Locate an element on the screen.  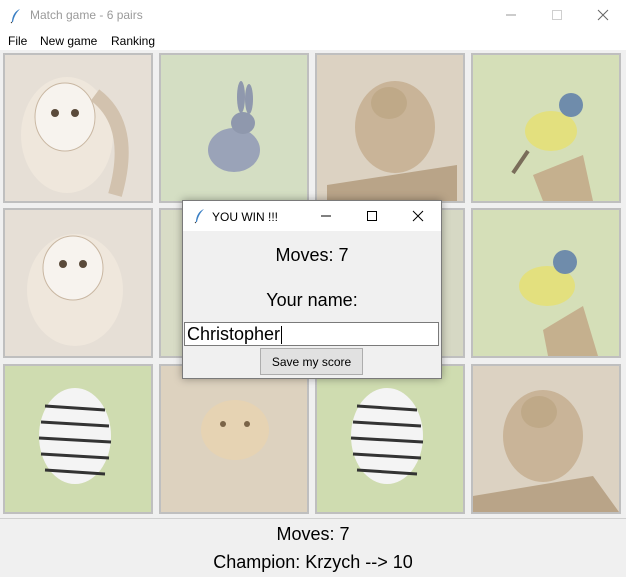
window-title: Match game - 6 pairs is located at coordinates (86, 15).